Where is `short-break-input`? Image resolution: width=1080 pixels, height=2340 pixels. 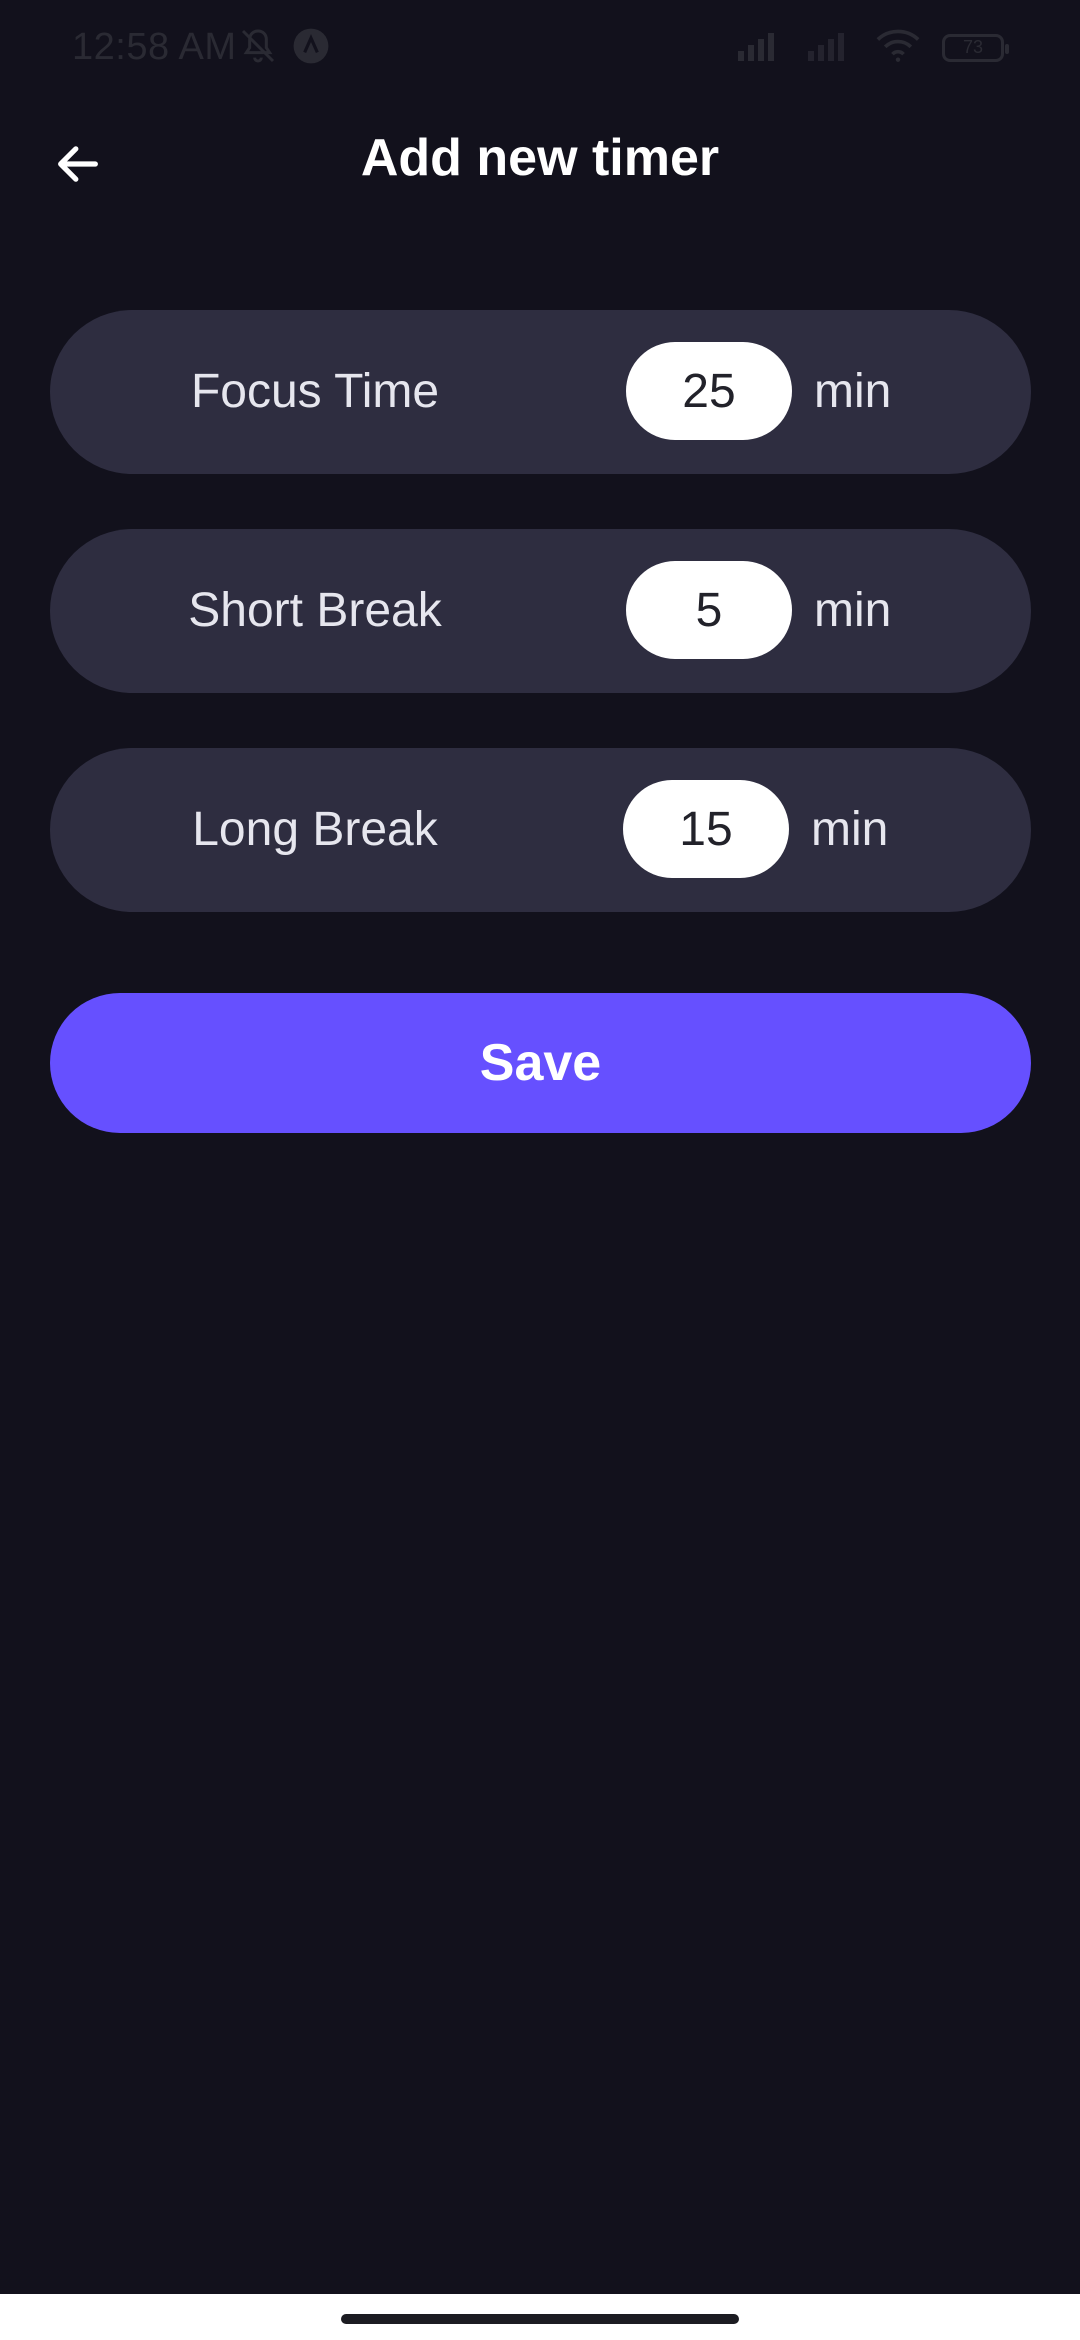
short-break-input is located at coordinates (709, 610).